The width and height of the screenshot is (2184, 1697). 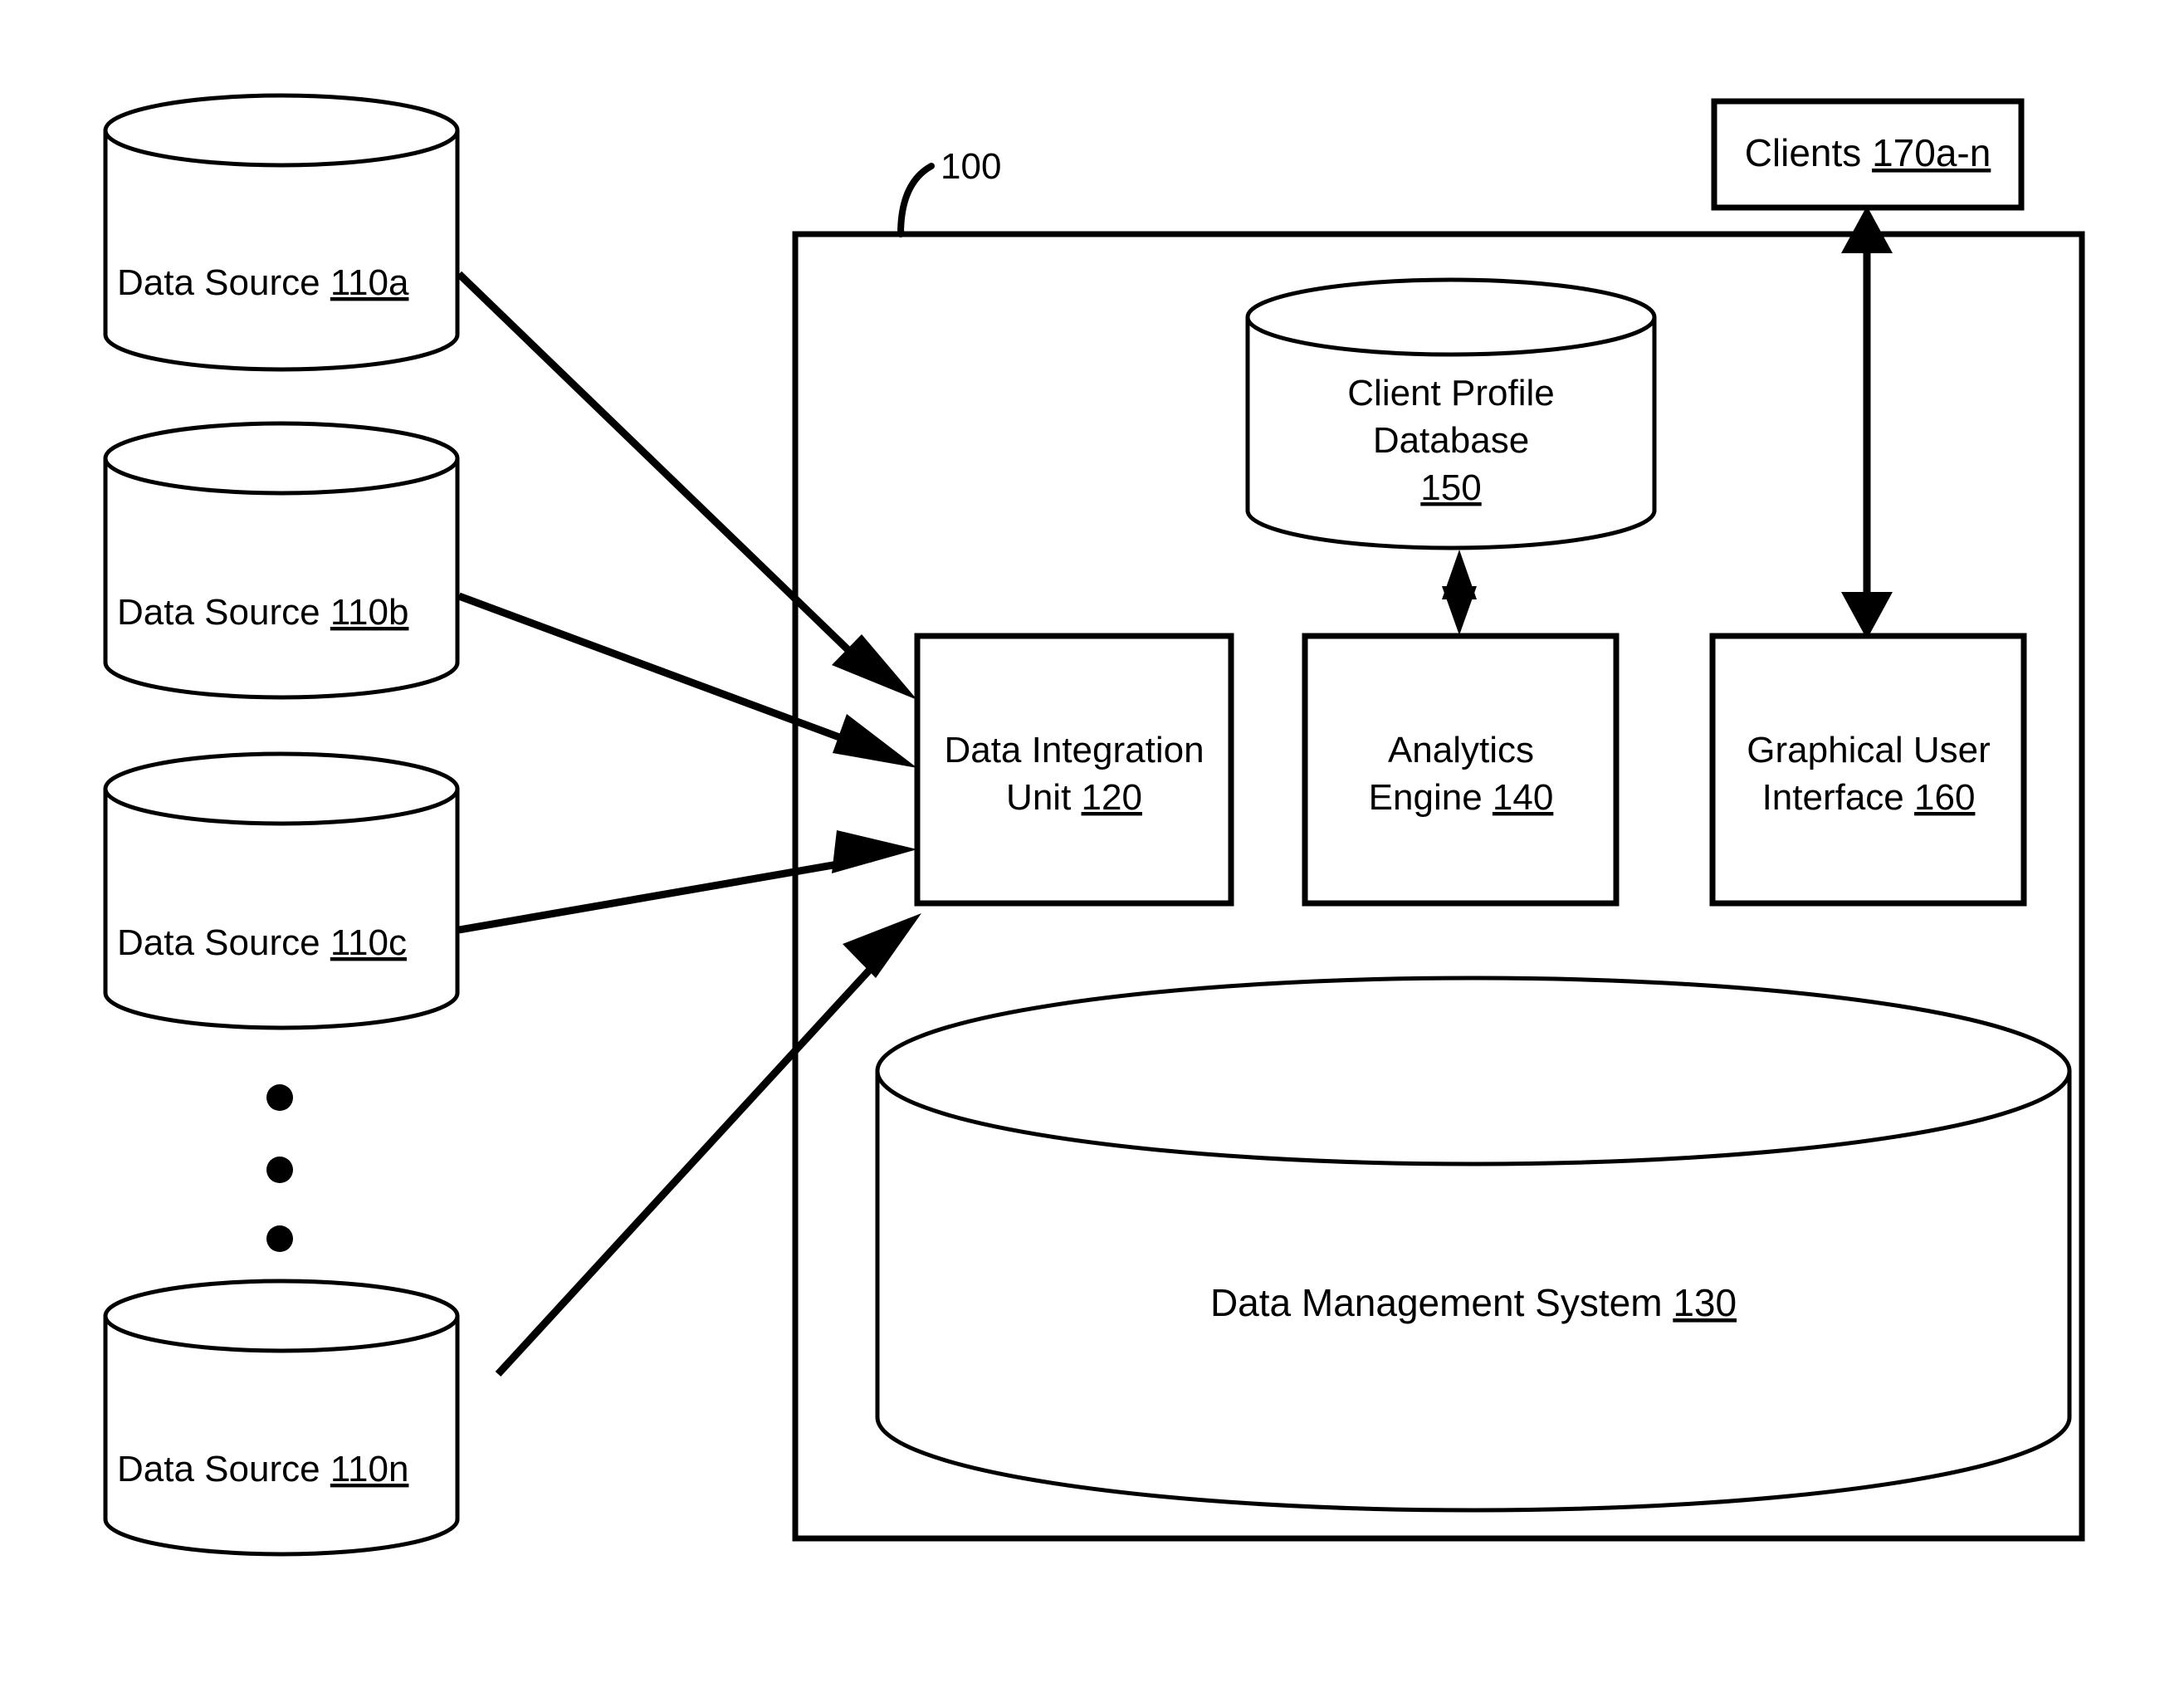 What do you see at coordinates (1451, 414) in the screenshot?
I see `client-profile-database-150: Client Profile Database 150` at bounding box center [1451, 414].